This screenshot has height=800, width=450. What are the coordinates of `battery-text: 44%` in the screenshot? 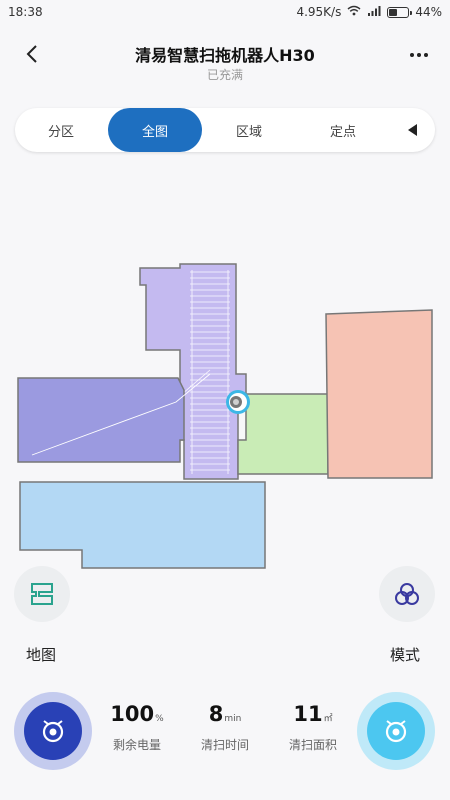 It's located at (428, 12).